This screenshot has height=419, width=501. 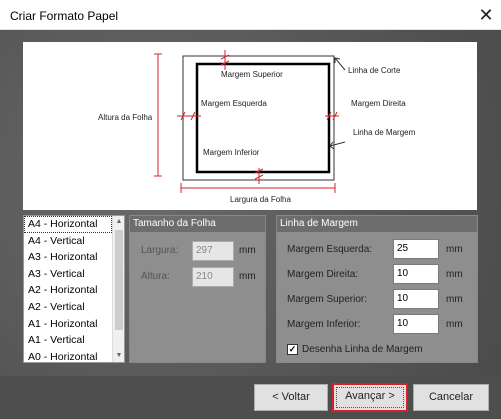 What do you see at coordinates (160, 250) in the screenshot?
I see `width-label: Largura:` at bounding box center [160, 250].